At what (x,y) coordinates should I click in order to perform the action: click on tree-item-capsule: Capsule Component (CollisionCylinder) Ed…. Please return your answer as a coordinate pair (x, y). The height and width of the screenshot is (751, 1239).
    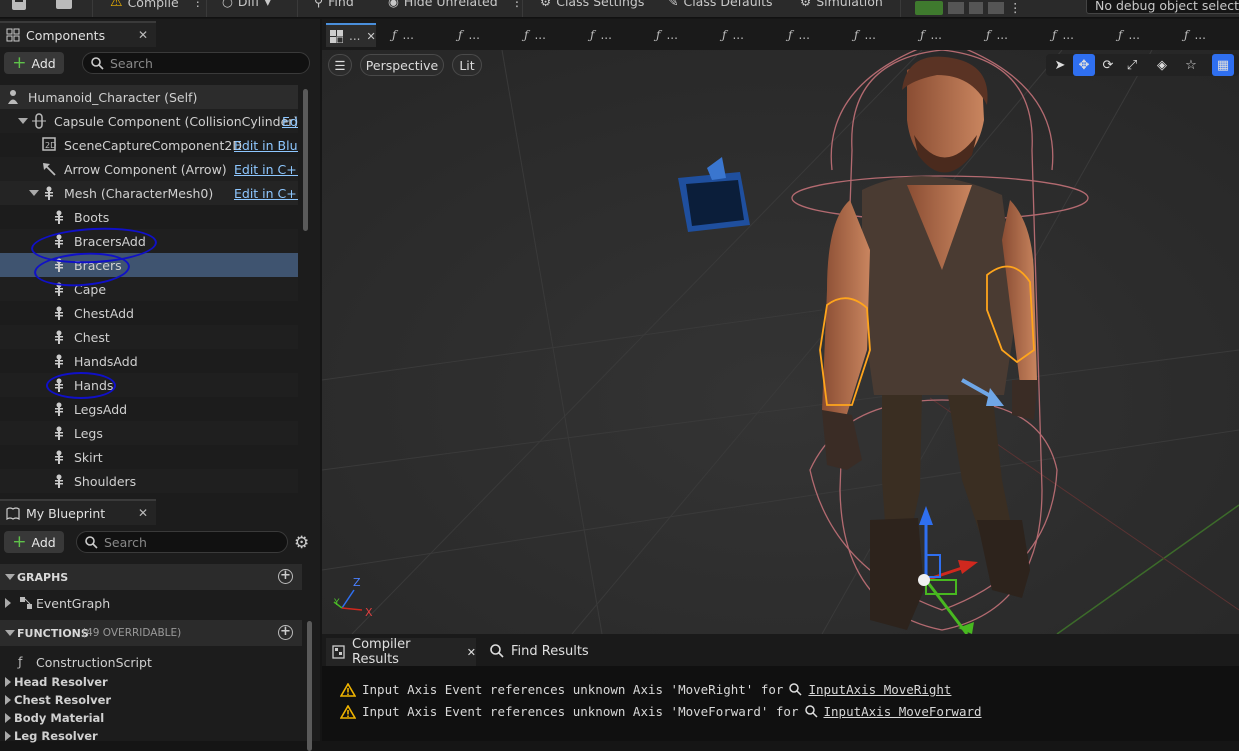
    Looking at the image, I should click on (149, 121).